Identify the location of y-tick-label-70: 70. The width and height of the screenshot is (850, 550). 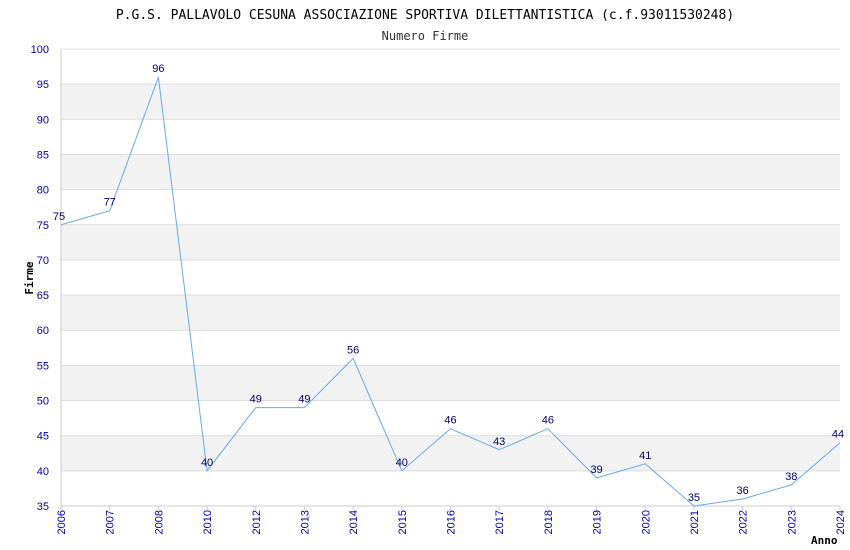
(43, 261).